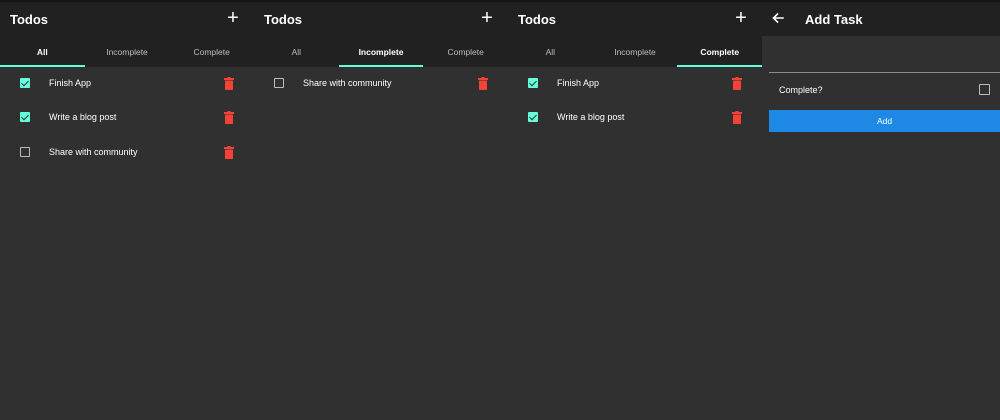 This screenshot has height=420, width=1000. What do you see at coordinates (884, 54) in the screenshot?
I see `task-input` at bounding box center [884, 54].